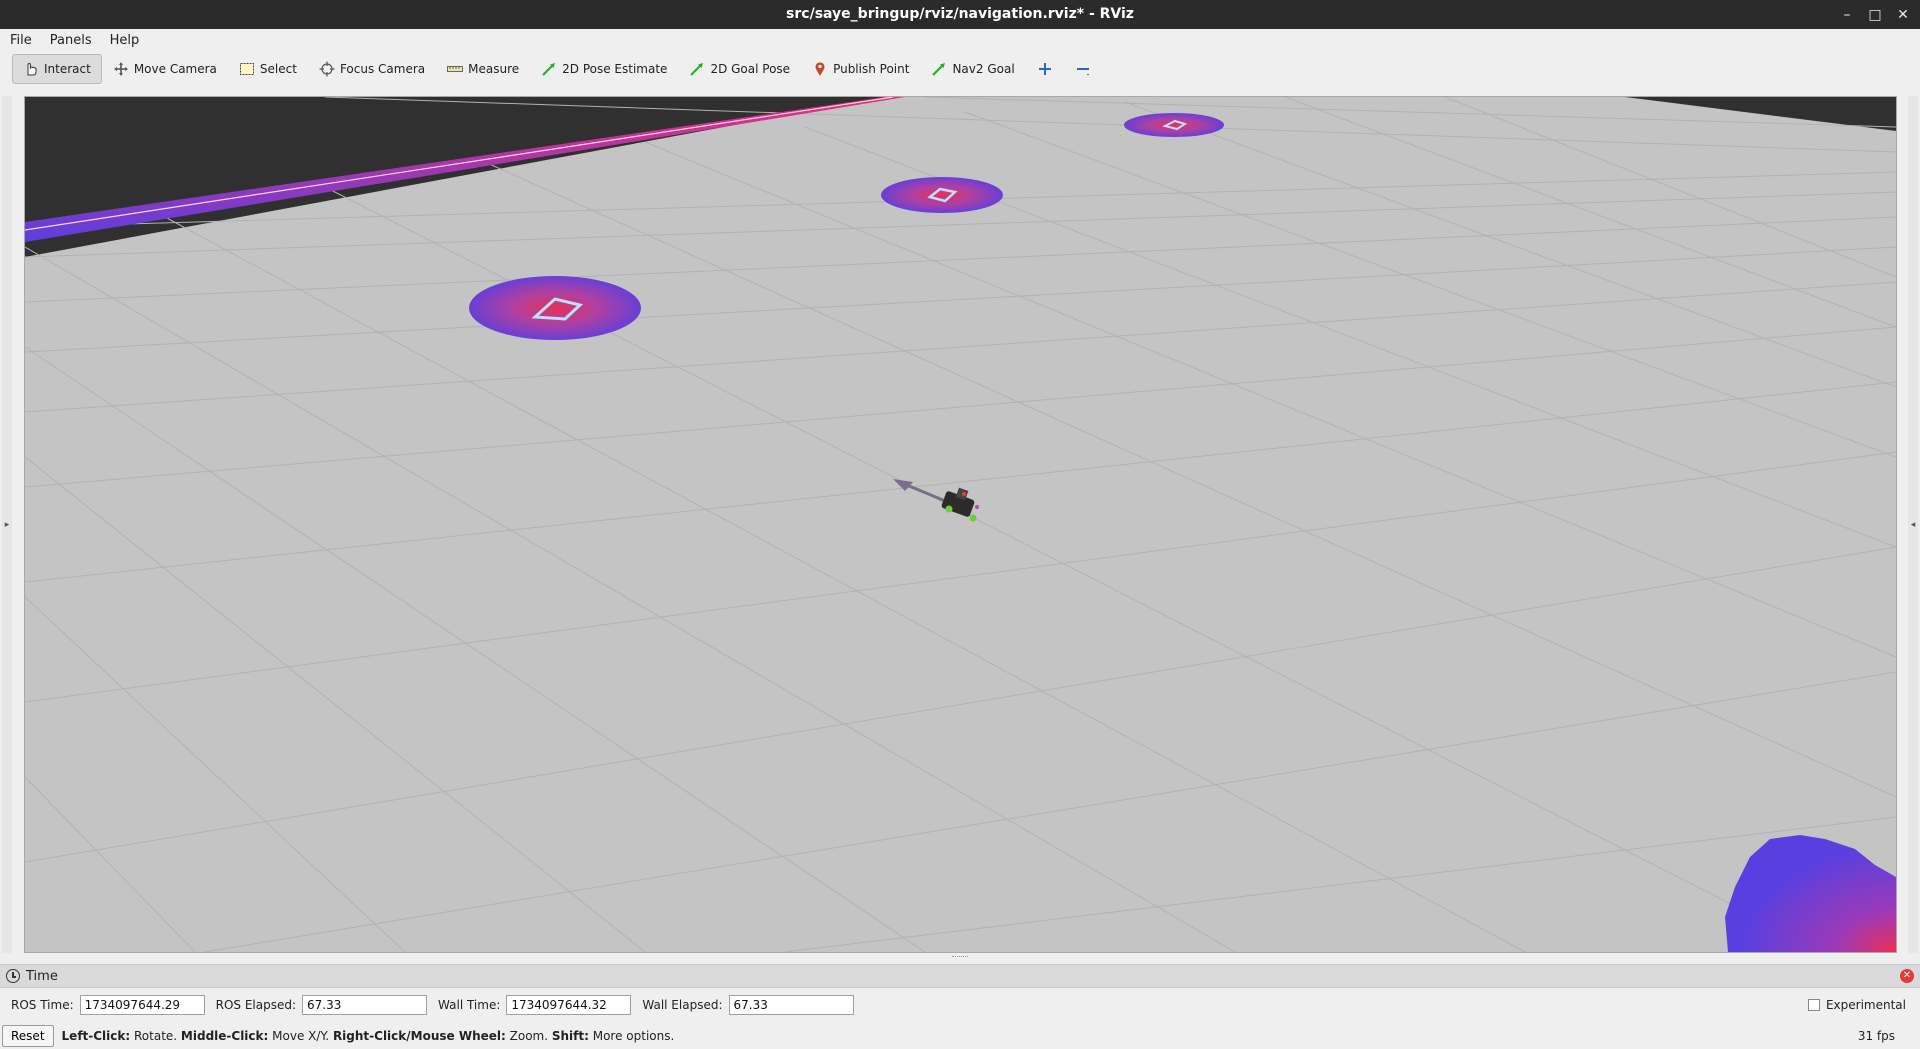 The image size is (1920, 1049). Describe the element at coordinates (67, 69) in the screenshot. I see `tool-interact-label: Interact` at that location.